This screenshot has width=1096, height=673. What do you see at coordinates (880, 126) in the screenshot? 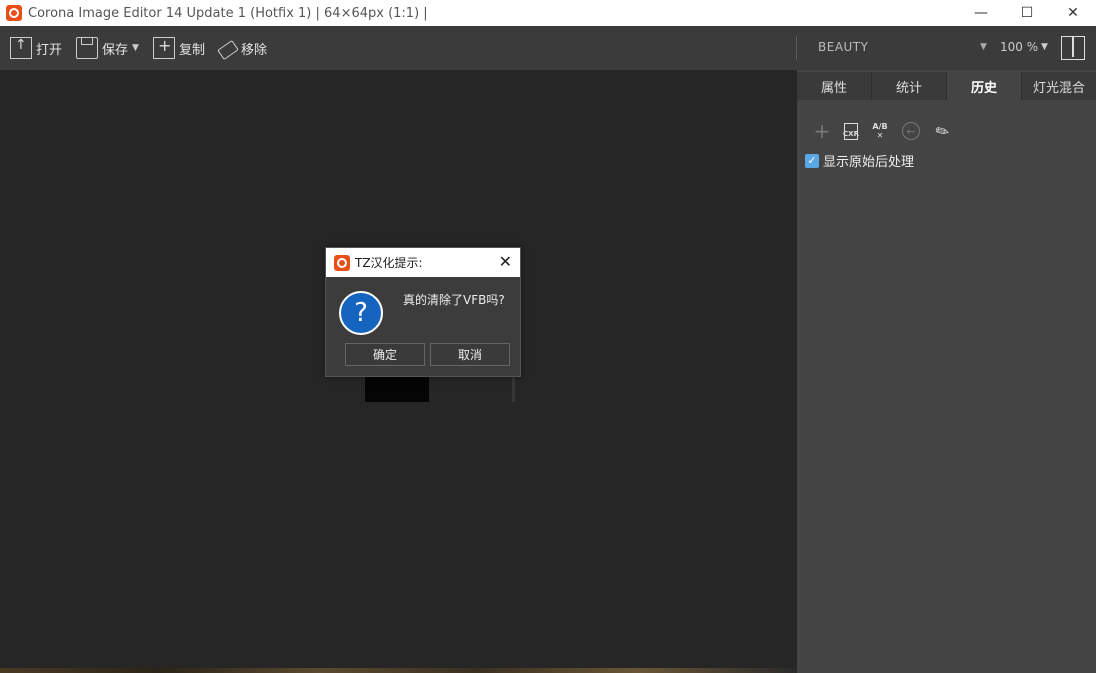
I see `ab-label: A/B` at bounding box center [880, 126].